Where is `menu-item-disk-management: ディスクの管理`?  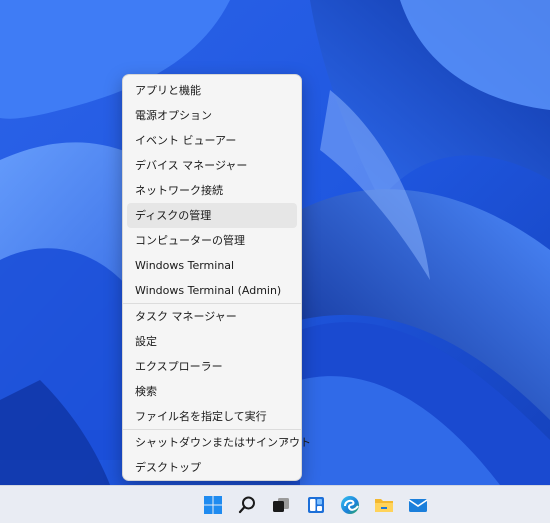 menu-item-disk-management: ディスクの管理 is located at coordinates (212, 215).